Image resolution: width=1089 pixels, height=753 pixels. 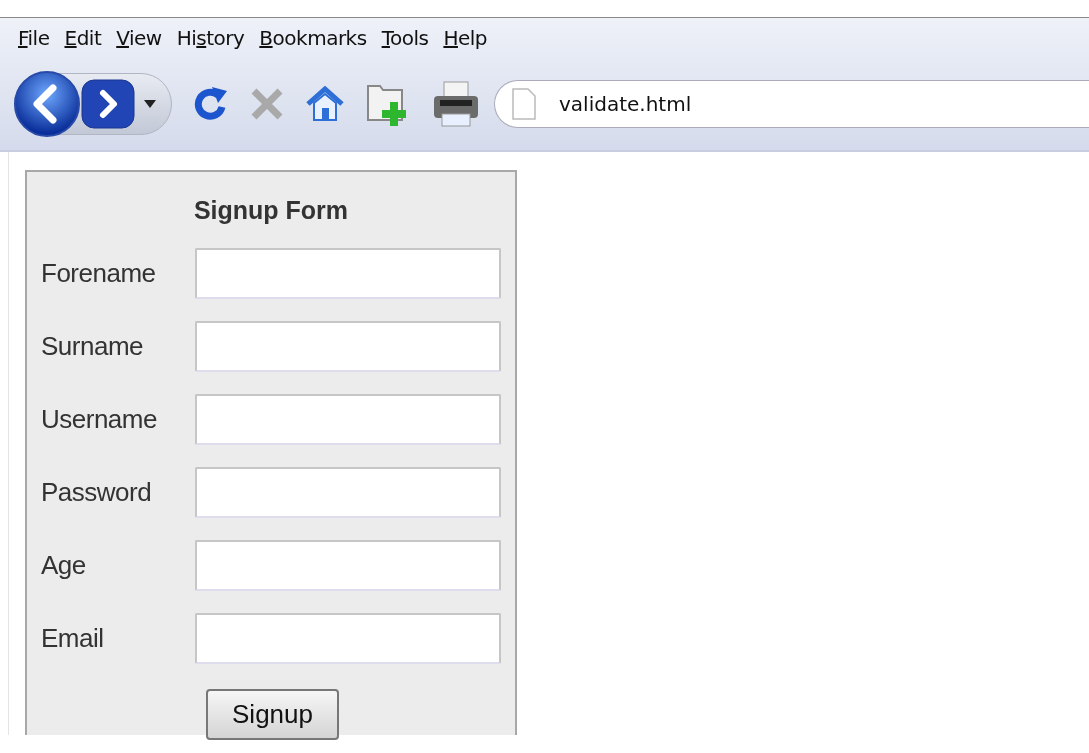 What do you see at coordinates (272, 714) in the screenshot?
I see `signup-button: Signup` at bounding box center [272, 714].